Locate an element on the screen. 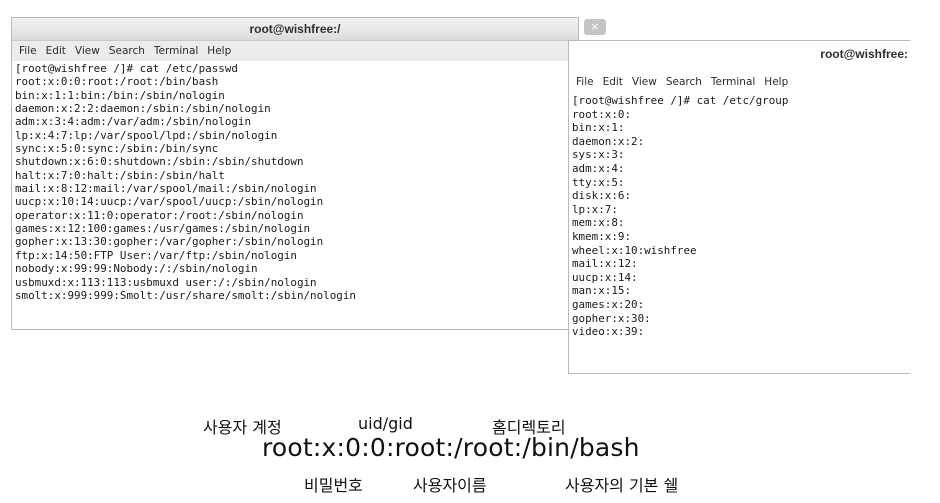 This screenshot has width=940, height=503. terminal-output-line: adm:x:4: is located at coordinates (598, 168).